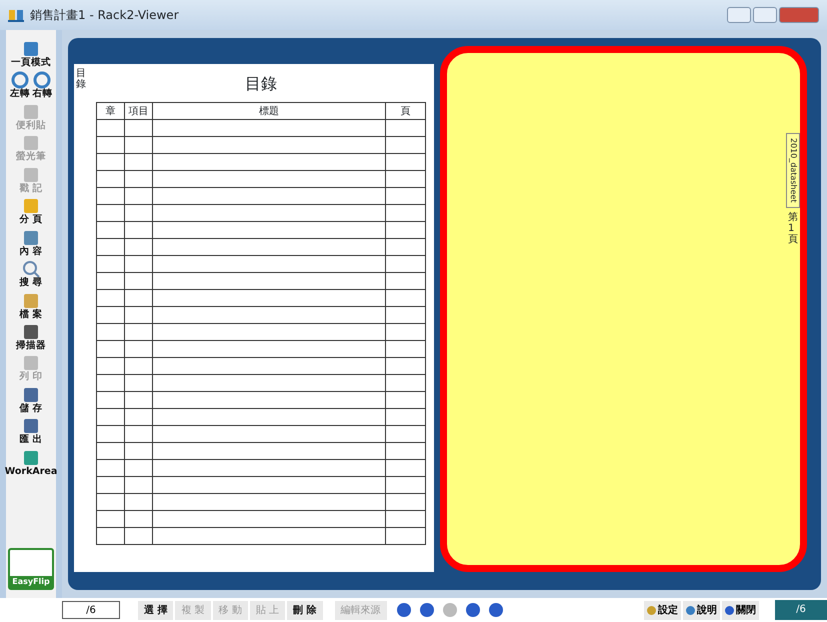  I want to click on app-logo: EasyFlip, so click(31, 569).